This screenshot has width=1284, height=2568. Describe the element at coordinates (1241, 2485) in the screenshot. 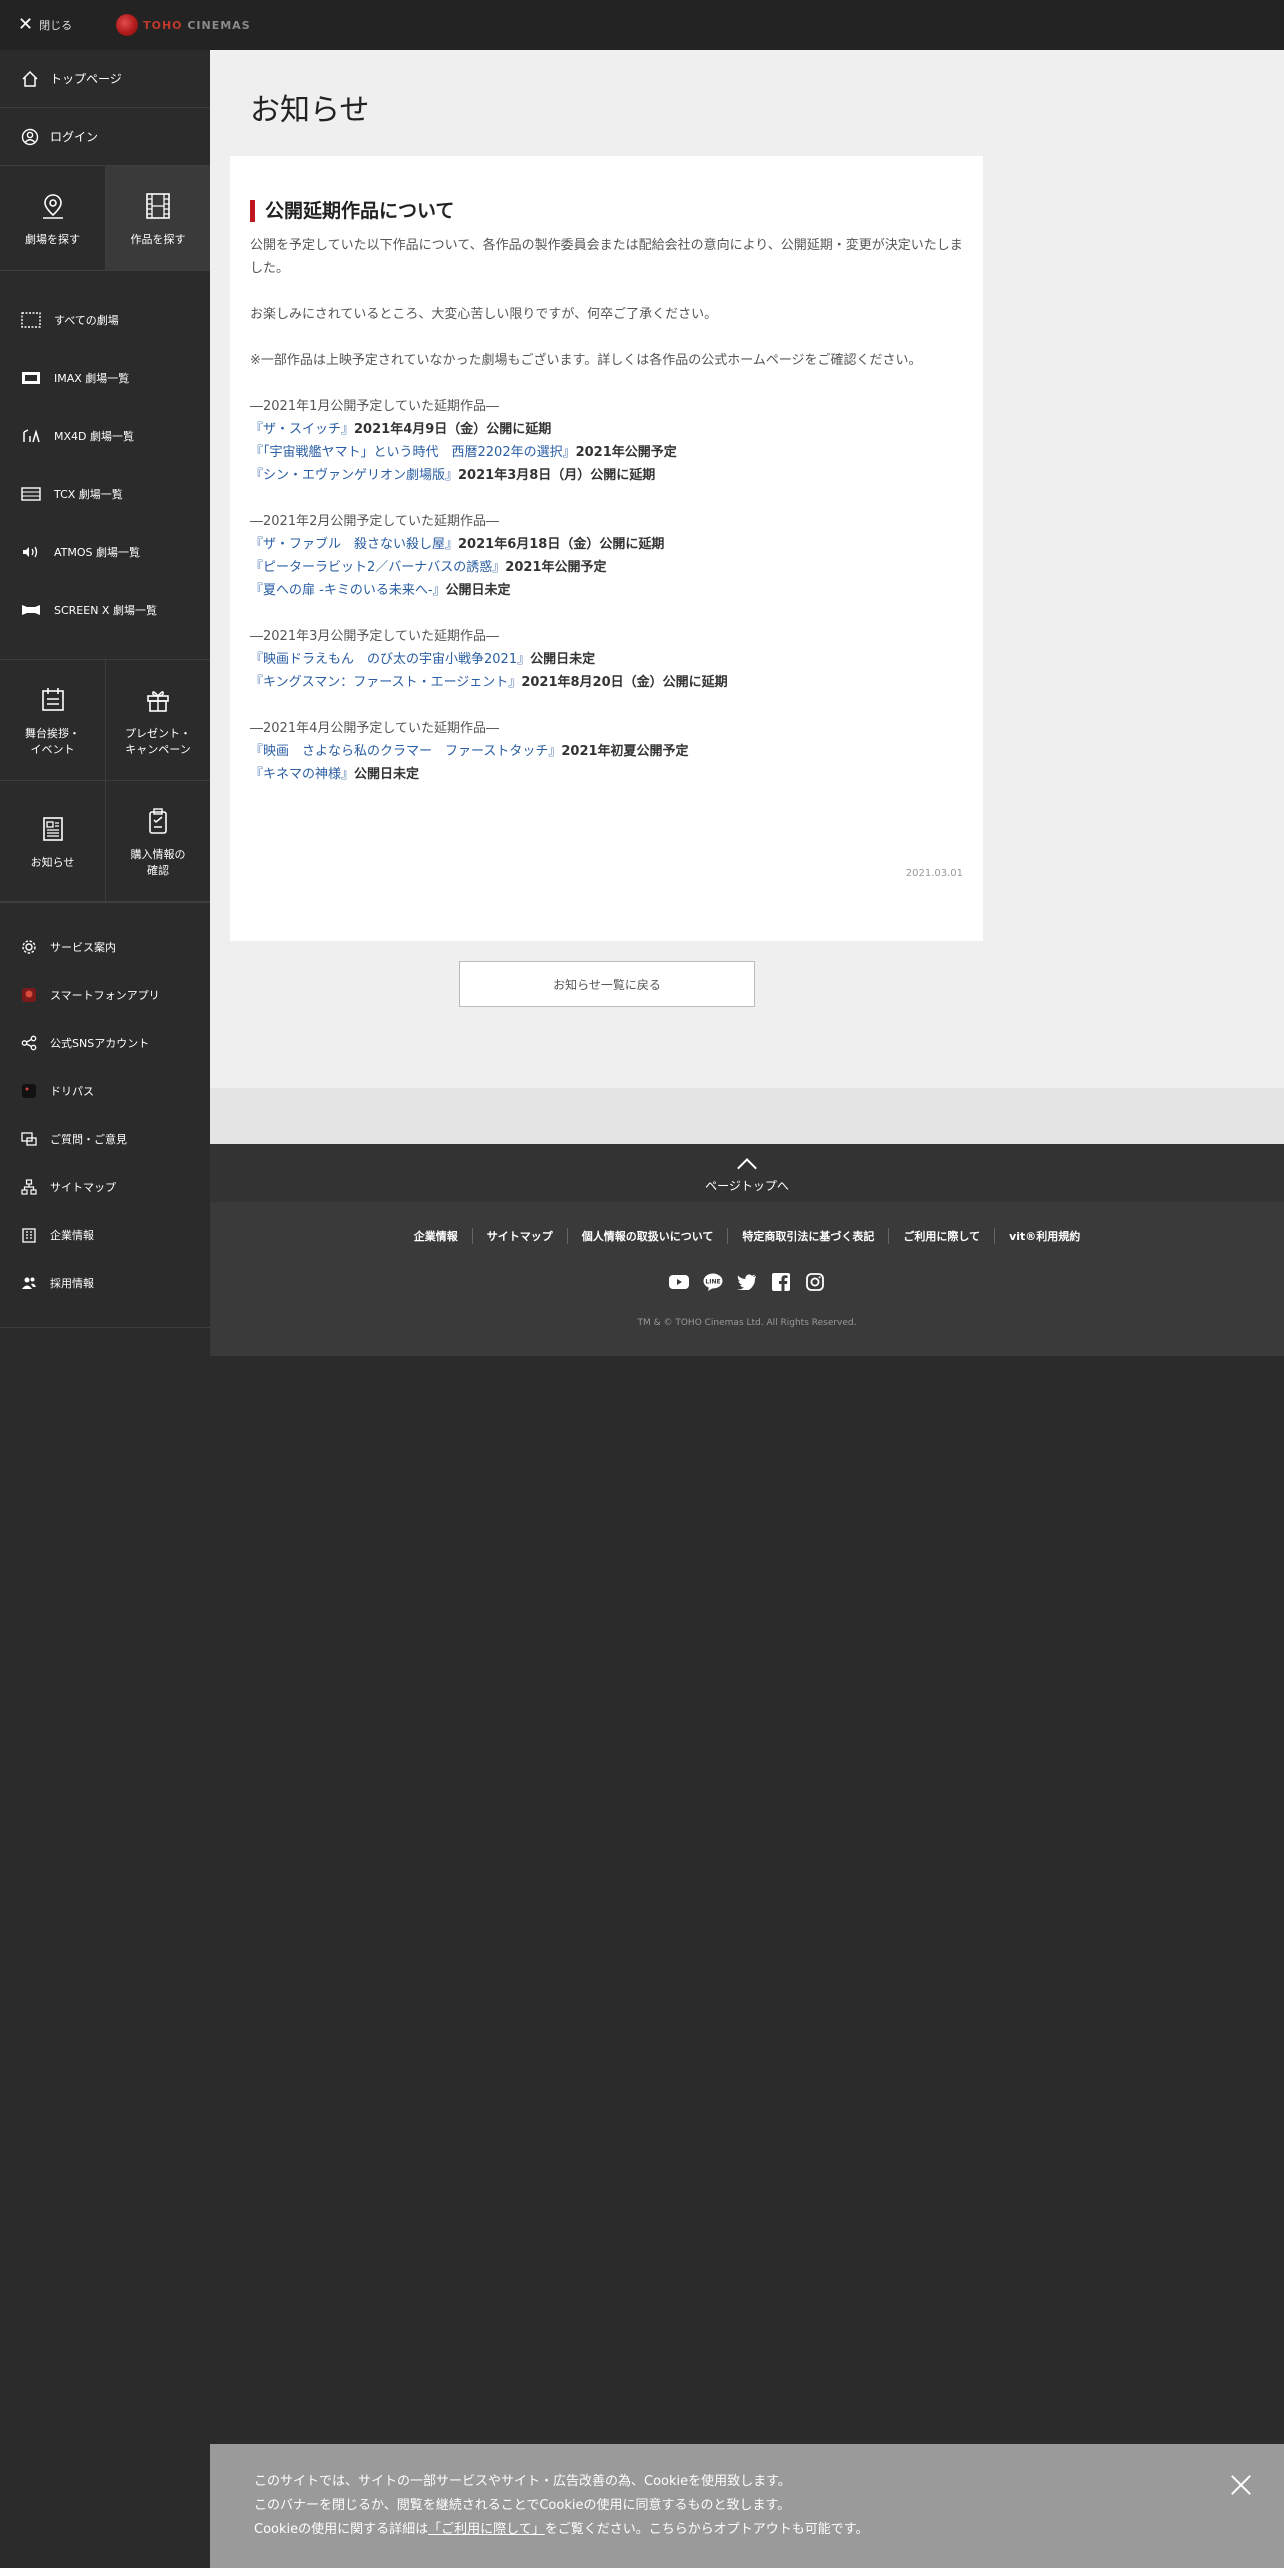

I see `cookie-close-button` at that location.